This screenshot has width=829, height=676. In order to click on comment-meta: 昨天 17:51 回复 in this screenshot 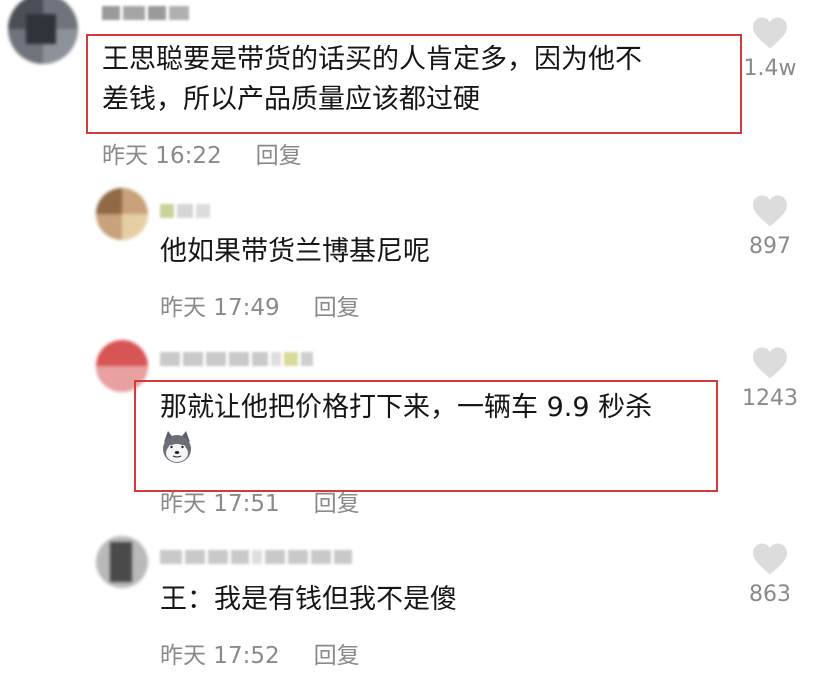, I will do `click(260, 501)`.